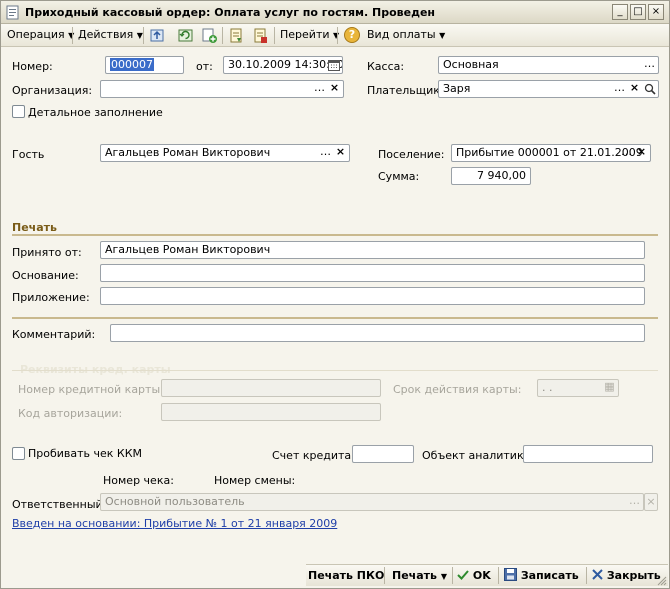 Image resolution: width=670 pixels, height=589 pixels. I want to click on kassa-value: Основная, so click(471, 64).